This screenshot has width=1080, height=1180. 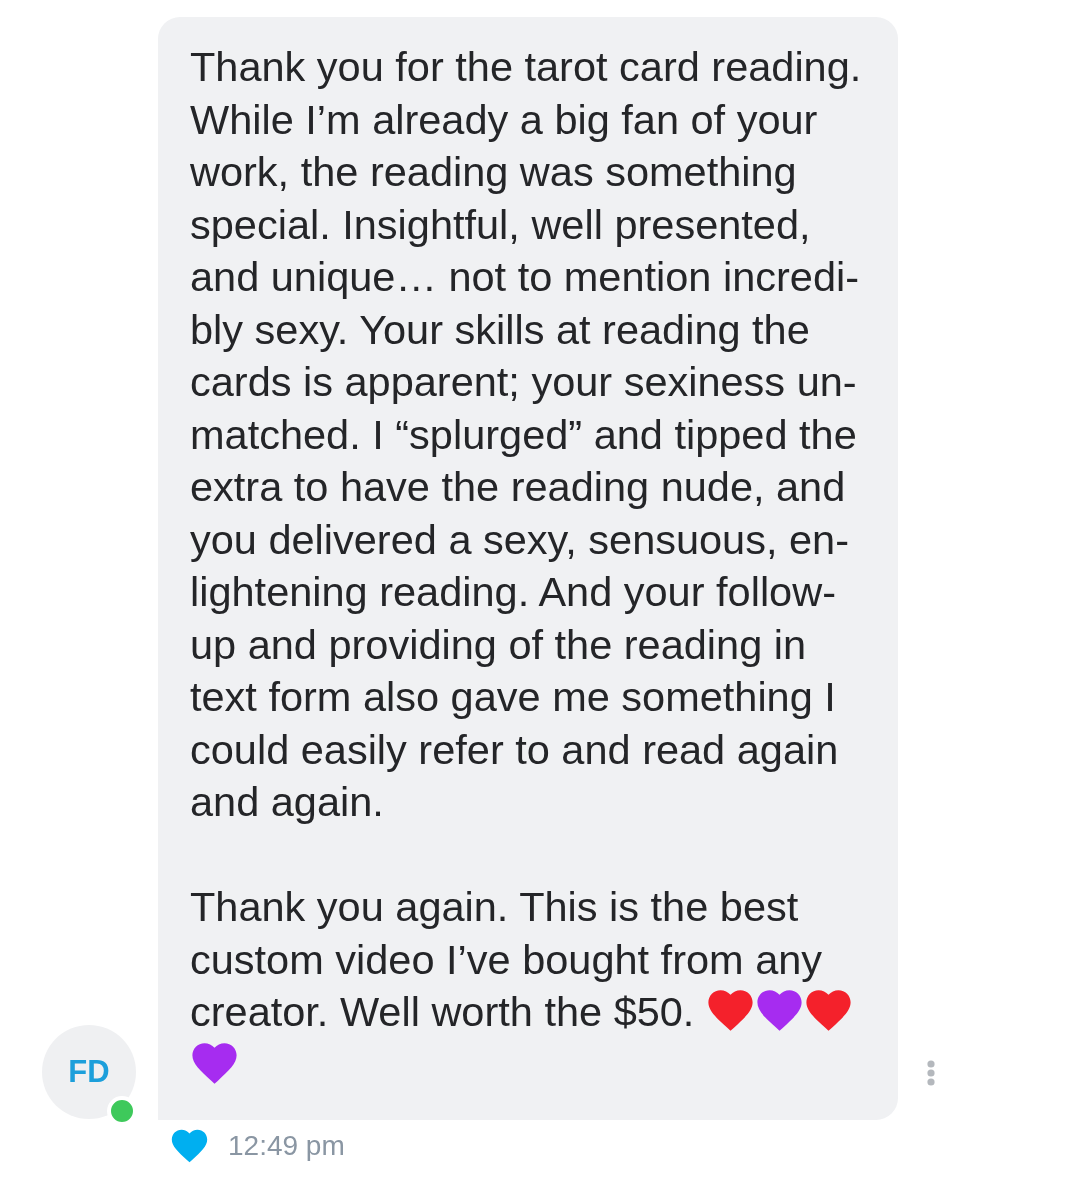 What do you see at coordinates (189, 1146) in the screenshot?
I see `like-heart-icon` at bounding box center [189, 1146].